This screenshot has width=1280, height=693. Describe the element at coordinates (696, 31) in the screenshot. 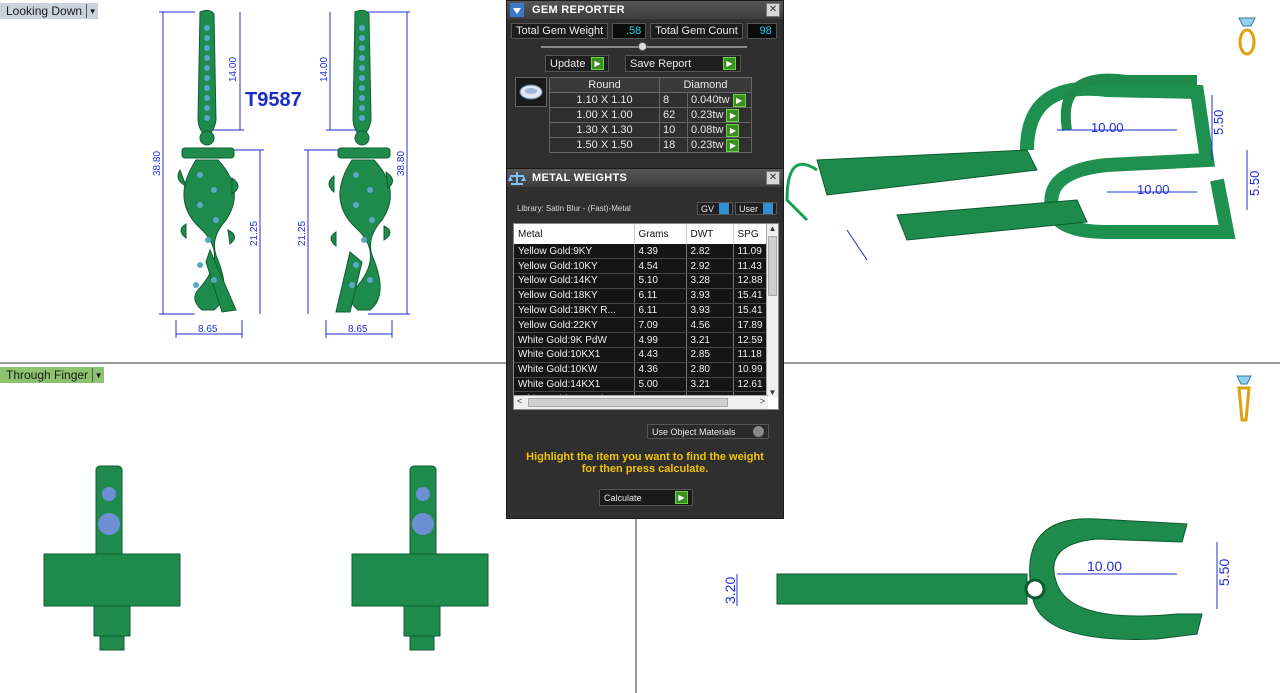

I see `total-gem-count-label: Total Gem Count` at that location.